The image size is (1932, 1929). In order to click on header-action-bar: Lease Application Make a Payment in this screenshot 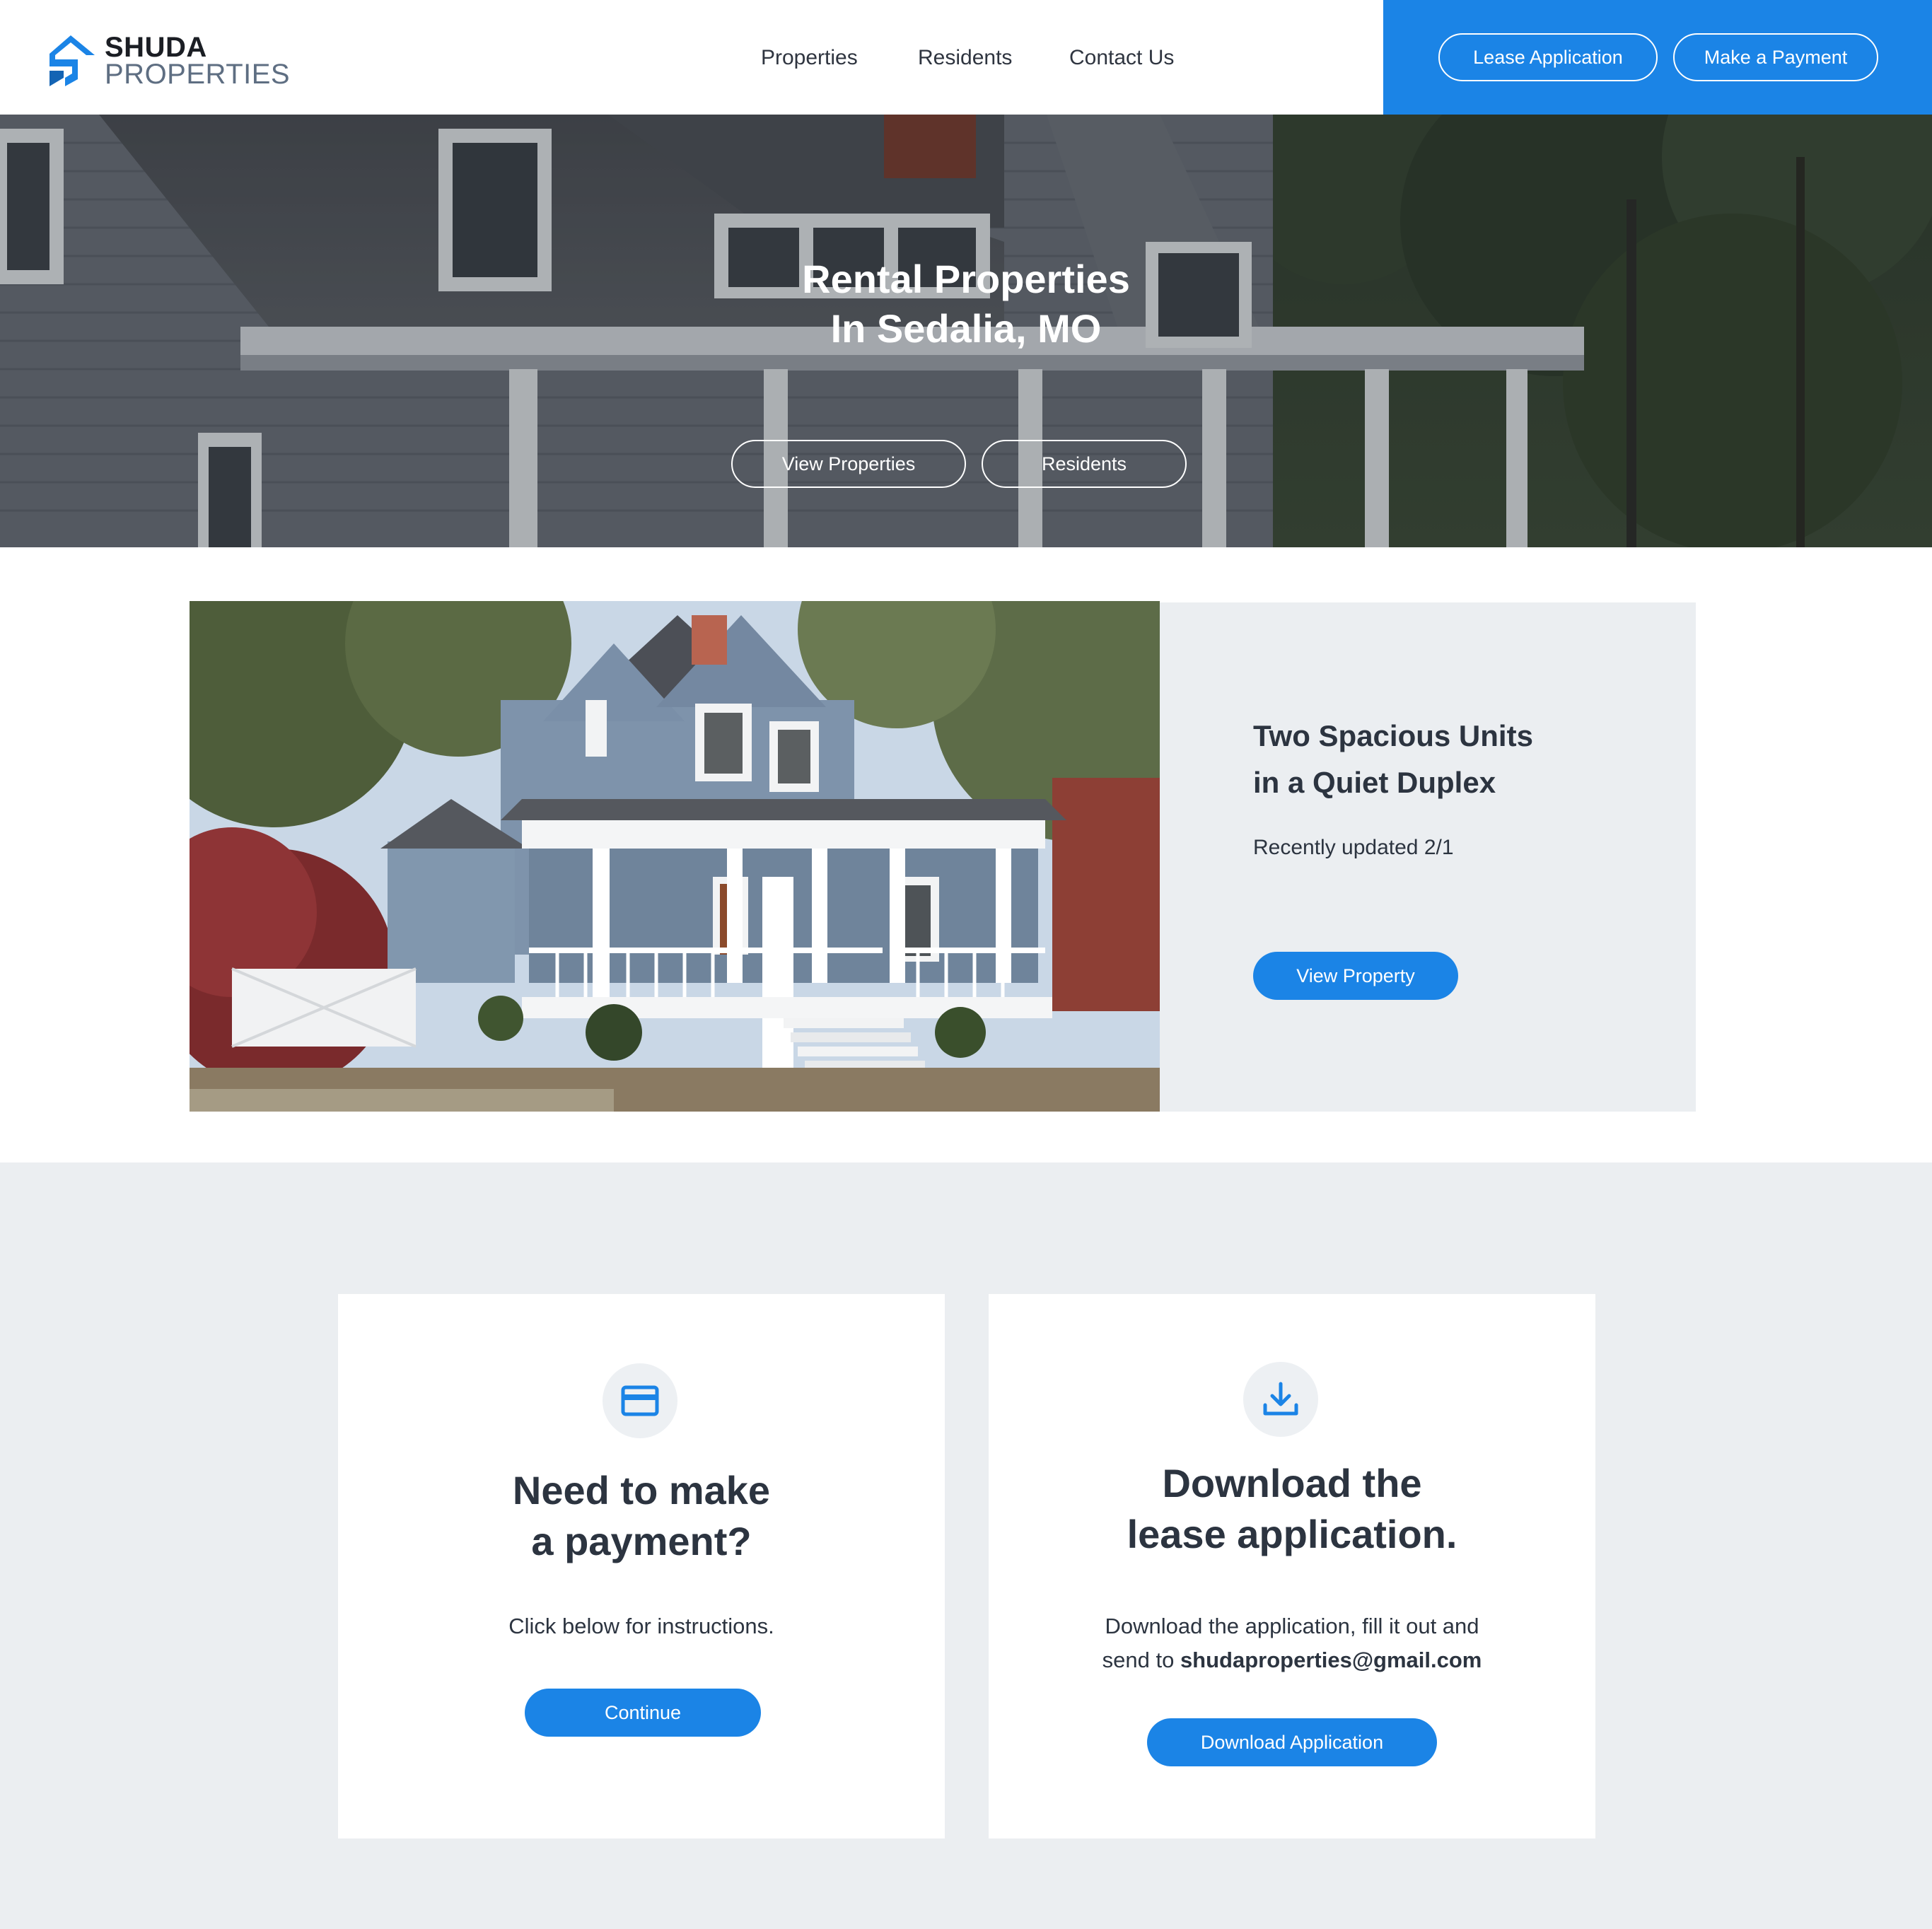, I will do `click(1657, 57)`.